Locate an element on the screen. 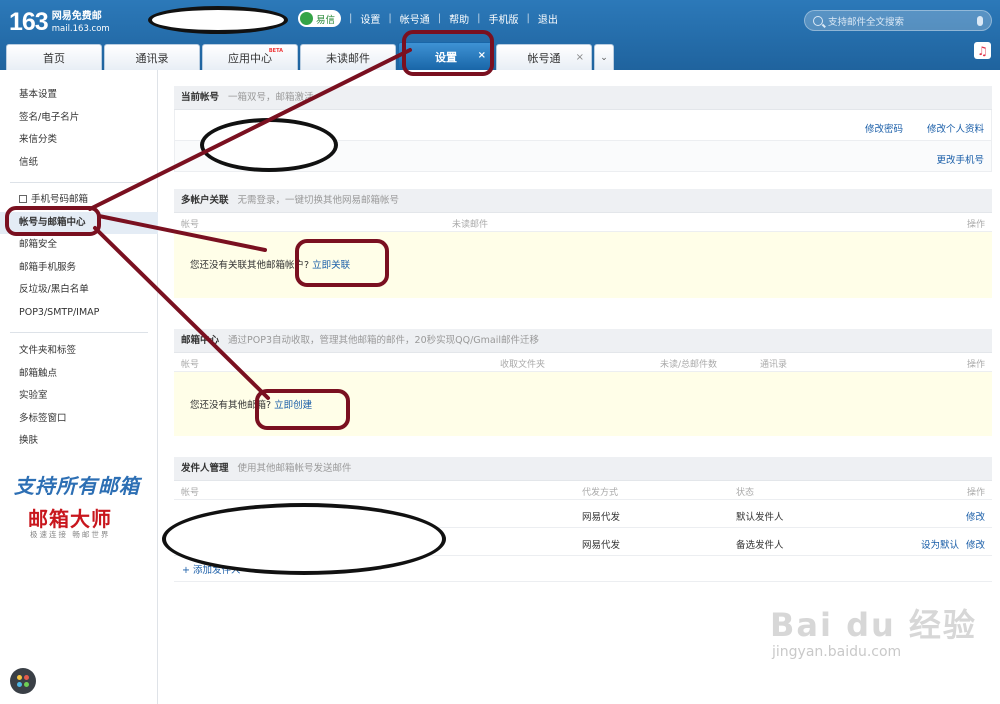 This screenshot has width=1000, height=704. edit-profile-link: 修改个人资料 is located at coordinates (955, 128).